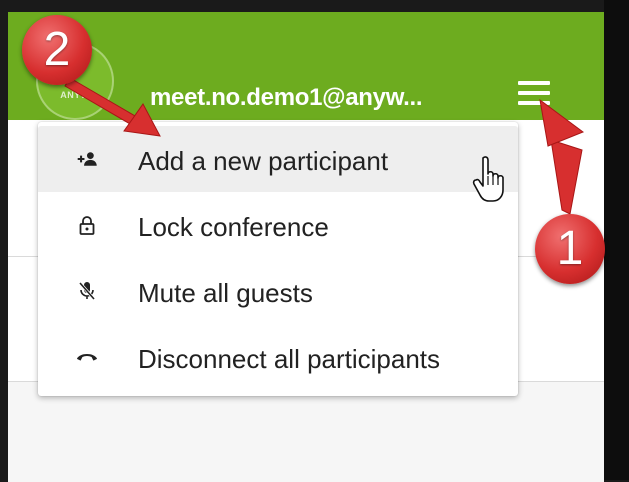  I want to click on logo-text: ANYW, so click(75, 95).